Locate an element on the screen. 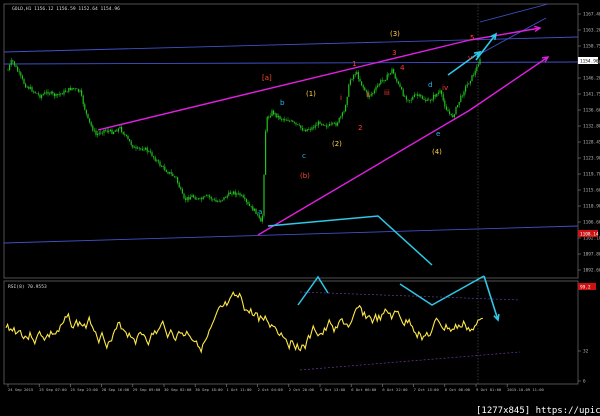 The height and width of the screenshot is (416, 600). price-tick-label: 1123.90 is located at coordinates (591, 159).